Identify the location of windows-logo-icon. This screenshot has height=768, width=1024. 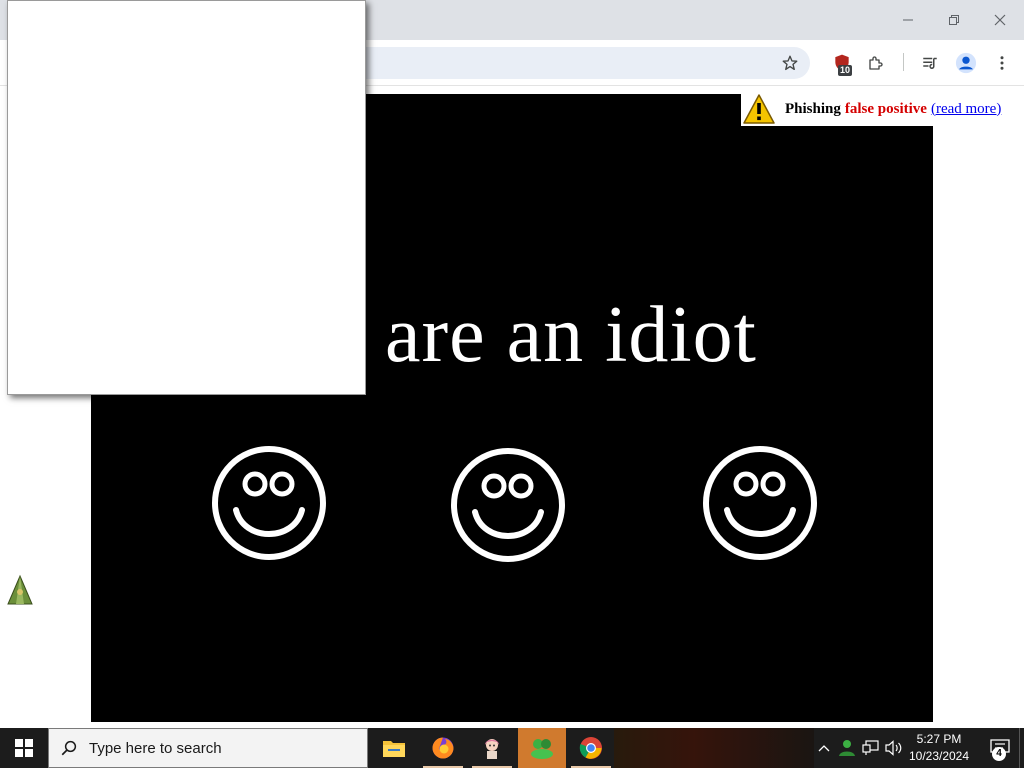
(24, 748).